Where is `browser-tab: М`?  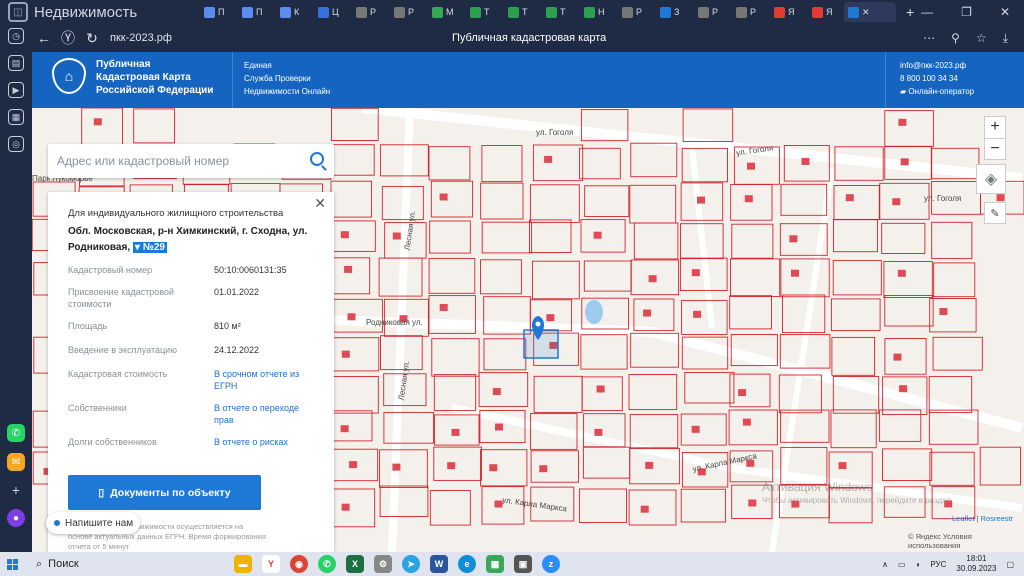 browser-tab: М is located at coordinates (446, 12).